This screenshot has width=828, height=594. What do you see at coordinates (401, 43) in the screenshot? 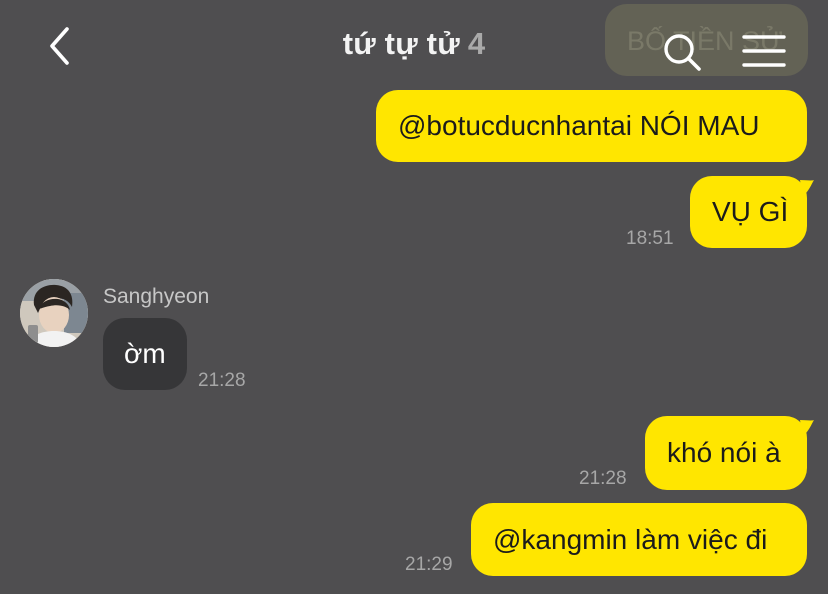
I see `chat-room-name: tứ tự tử` at bounding box center [401, 43].